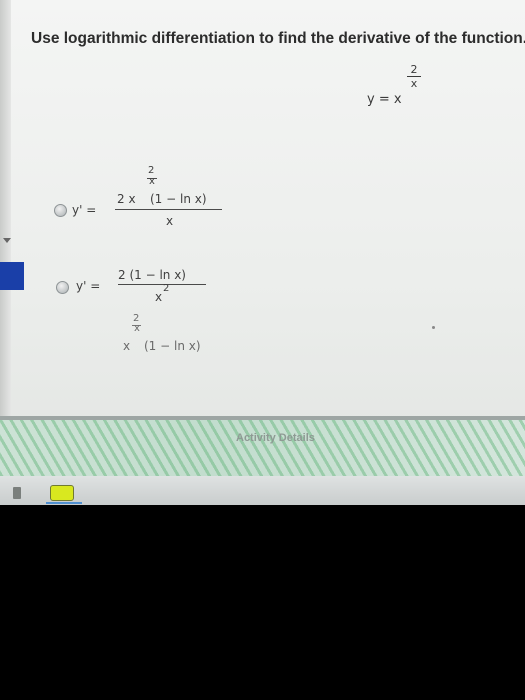  What do you see at coordinates (384, 99) in the screenshot?
I see `given-function: y = x` at bounding box center [384, 99].